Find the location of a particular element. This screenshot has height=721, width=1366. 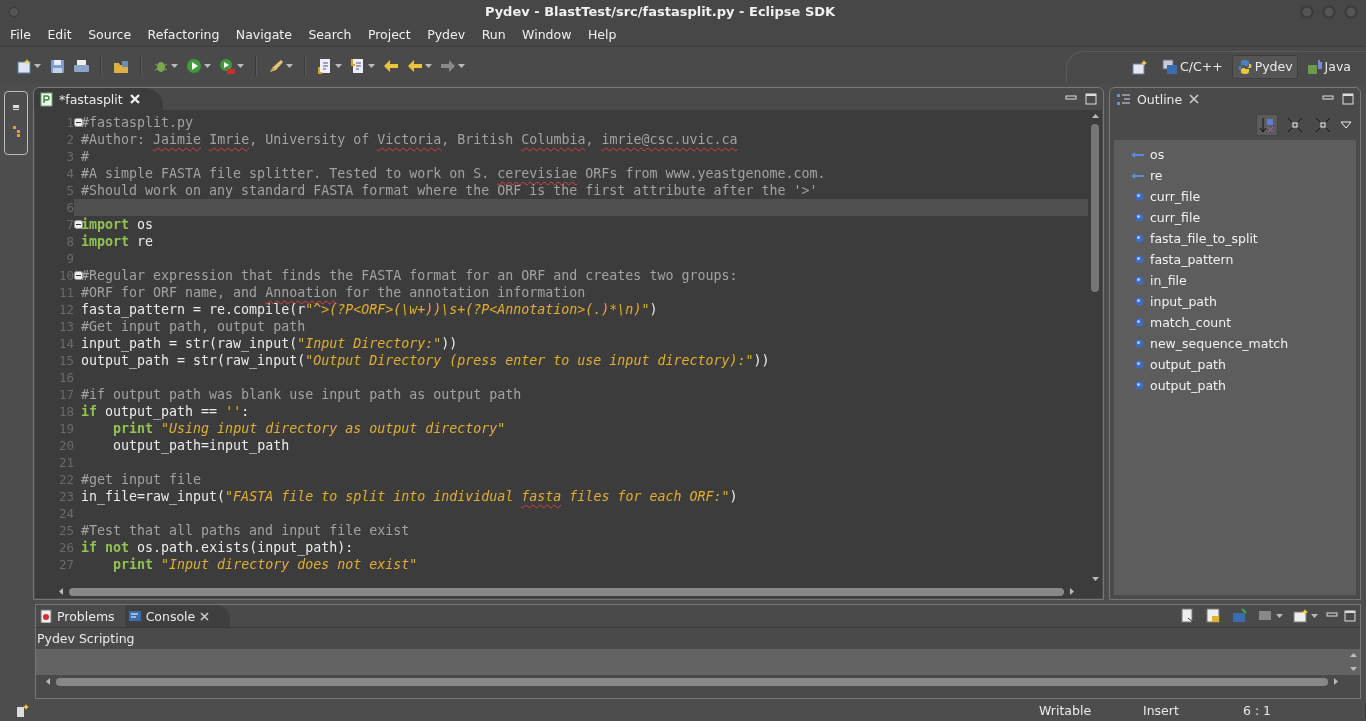

outline-item: new_sequence_match is located at coordinates (1235, 343).